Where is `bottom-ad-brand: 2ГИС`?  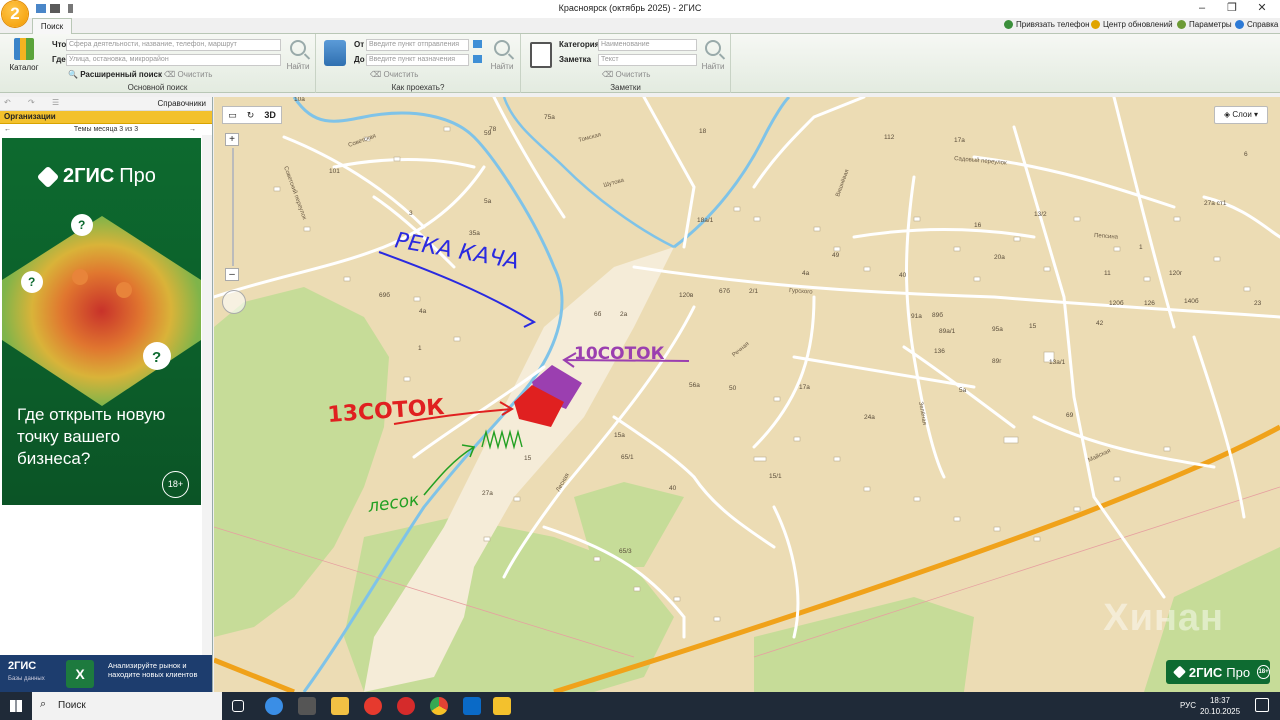 bottom-ad-brand: 2ГИС is located at coordinates (22, 666).